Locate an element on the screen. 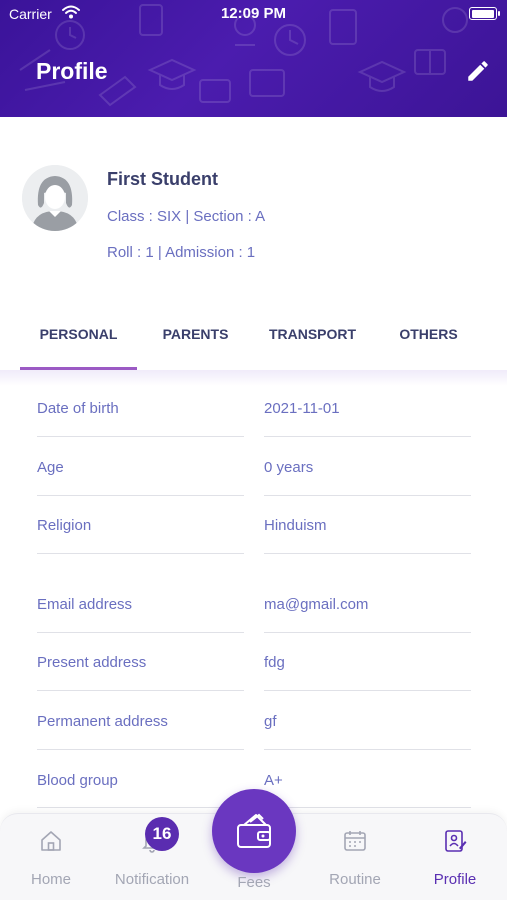 This screenshot has width=507, height=900. religion-value: Hinduism is located at coordinates (295, 525).